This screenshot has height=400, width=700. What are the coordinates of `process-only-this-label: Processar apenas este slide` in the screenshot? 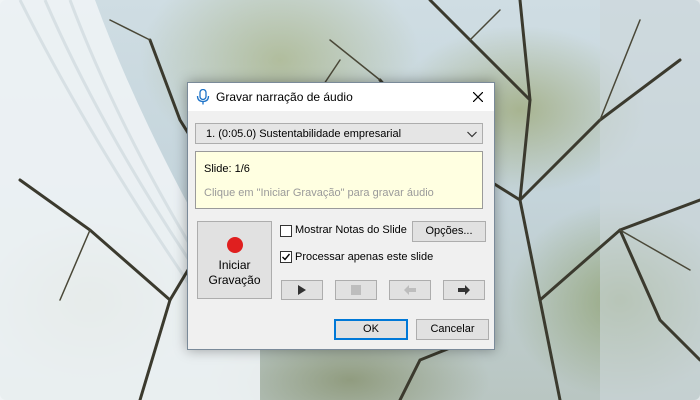 It's located at (364, 257).